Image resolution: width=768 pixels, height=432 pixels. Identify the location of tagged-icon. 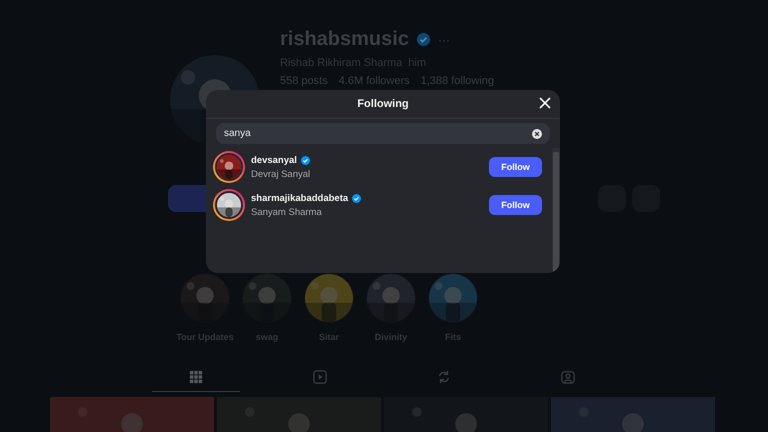
(568, 377).